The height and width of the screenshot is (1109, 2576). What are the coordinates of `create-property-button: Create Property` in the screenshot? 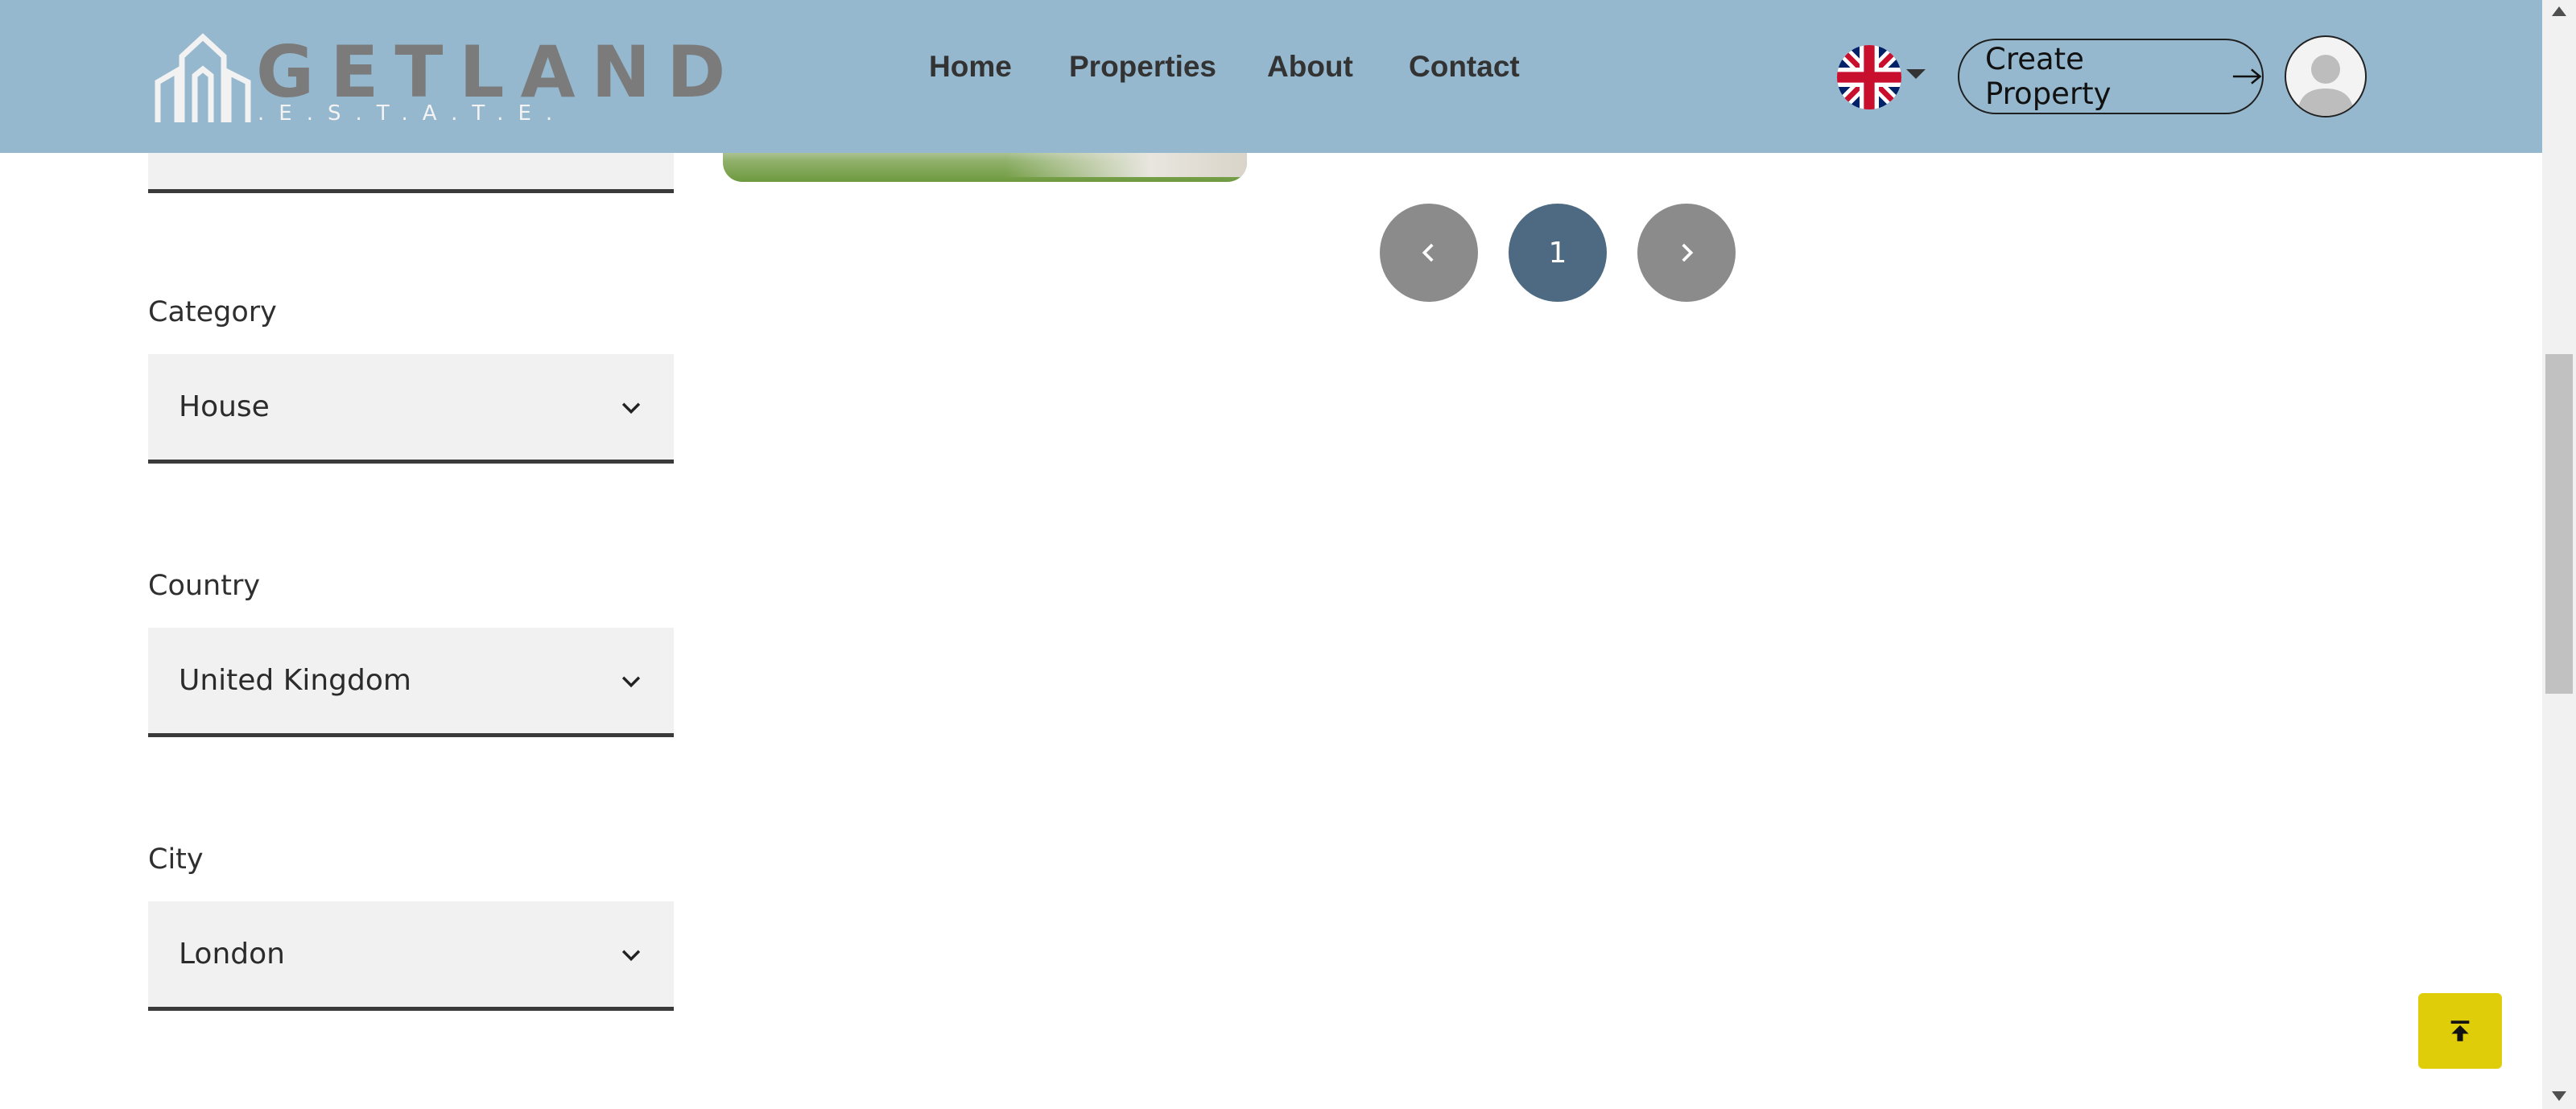 It's located at (2111, 76).